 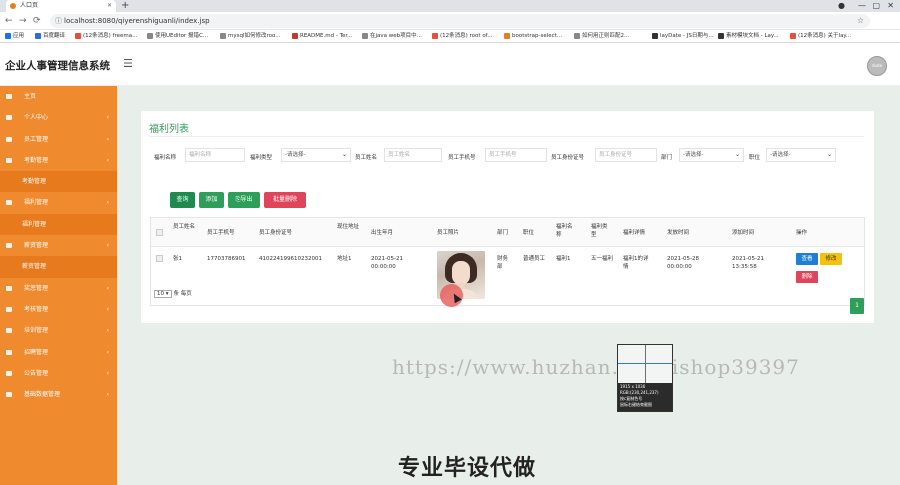 What do you see at coordinates (58, 224) in the screenshot?
I see `sidebar-item: 福利管理` at bounding box center [58, 224].